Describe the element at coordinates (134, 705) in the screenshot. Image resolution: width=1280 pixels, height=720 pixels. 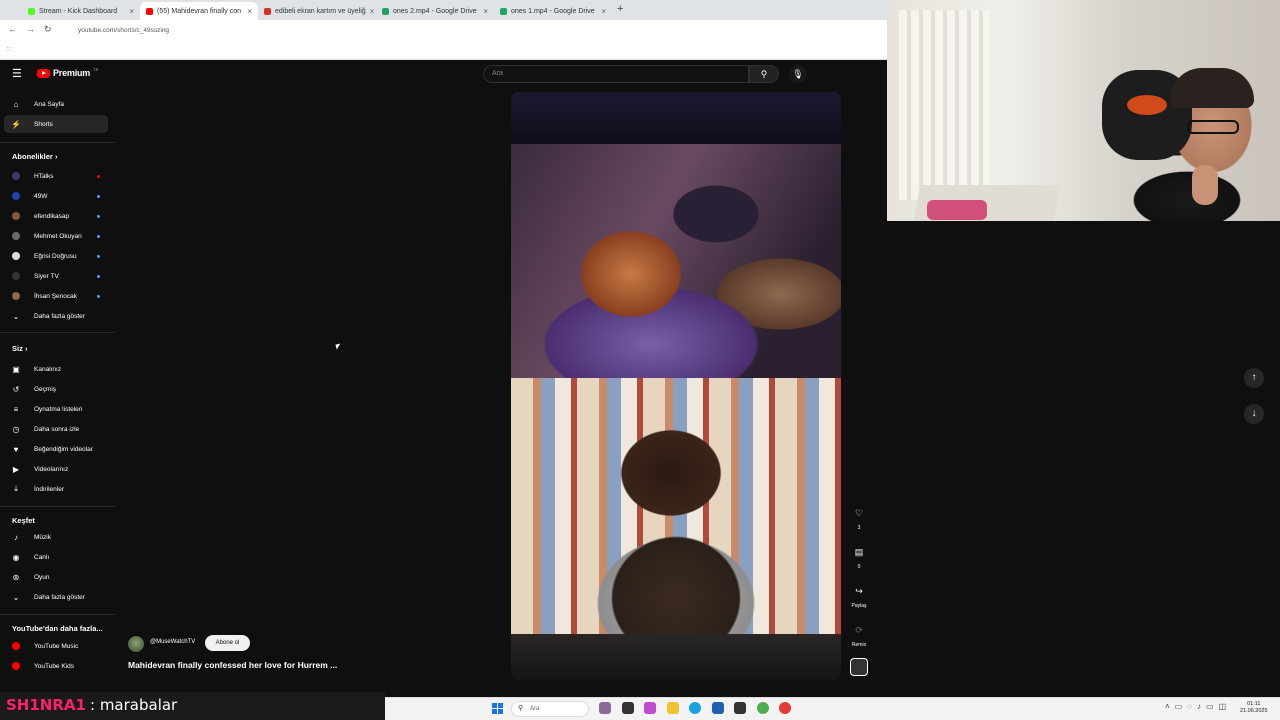
I see `chat-text: : marabalar` at that location.